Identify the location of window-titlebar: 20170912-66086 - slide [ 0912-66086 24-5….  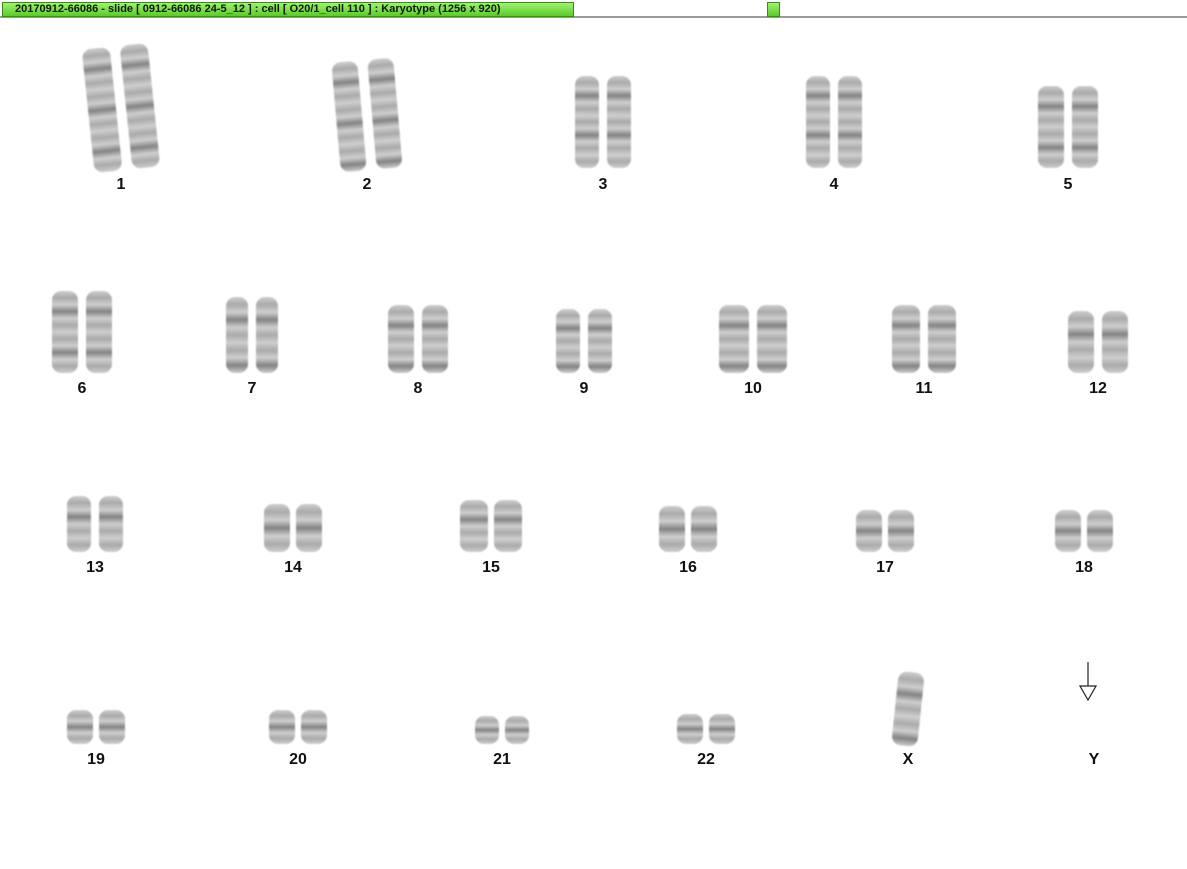
(593, 9).